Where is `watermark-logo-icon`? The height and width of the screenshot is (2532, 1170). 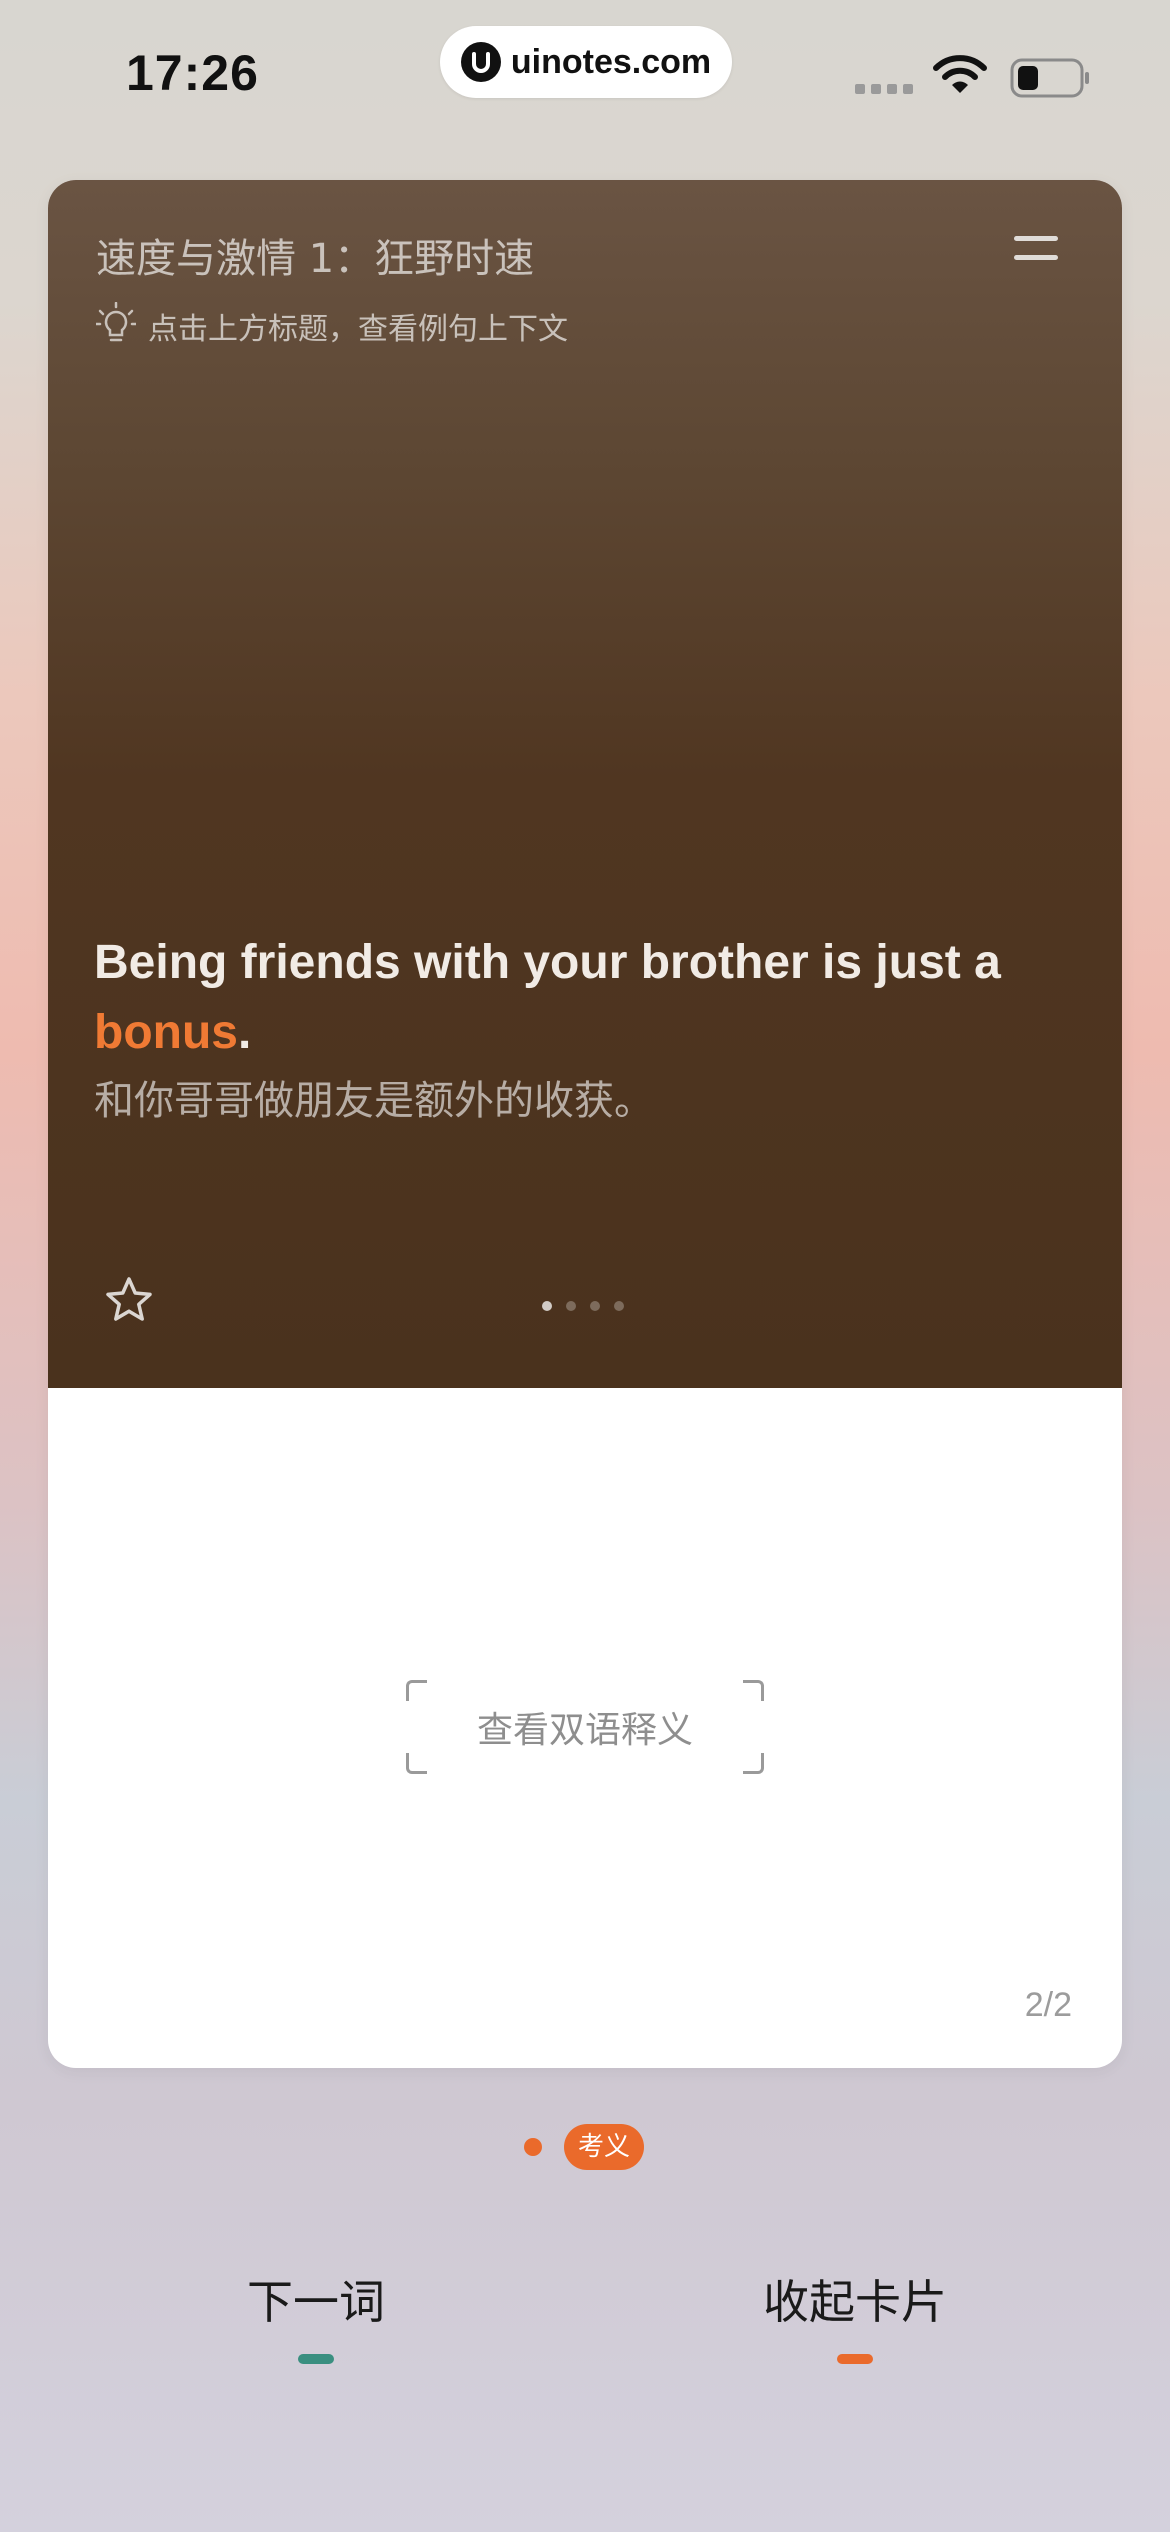
watermark-logo-icon is located at coordinates (480, 62).